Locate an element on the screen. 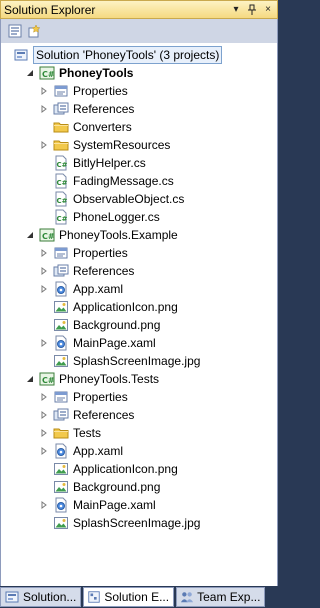 The image size is (320, 608). tree-item-label: ApplicationIcon.png is located at coordinates (125, 307).